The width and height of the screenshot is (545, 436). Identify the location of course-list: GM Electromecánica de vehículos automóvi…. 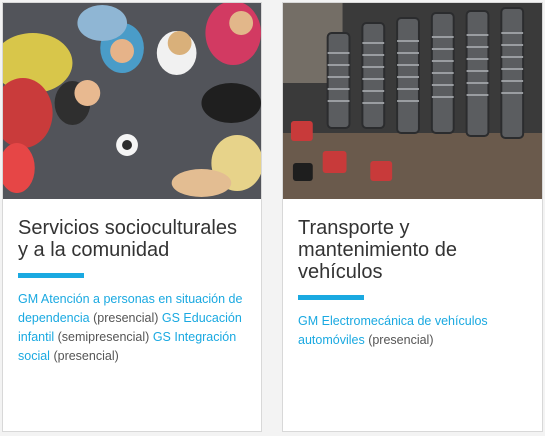
(414, 331).